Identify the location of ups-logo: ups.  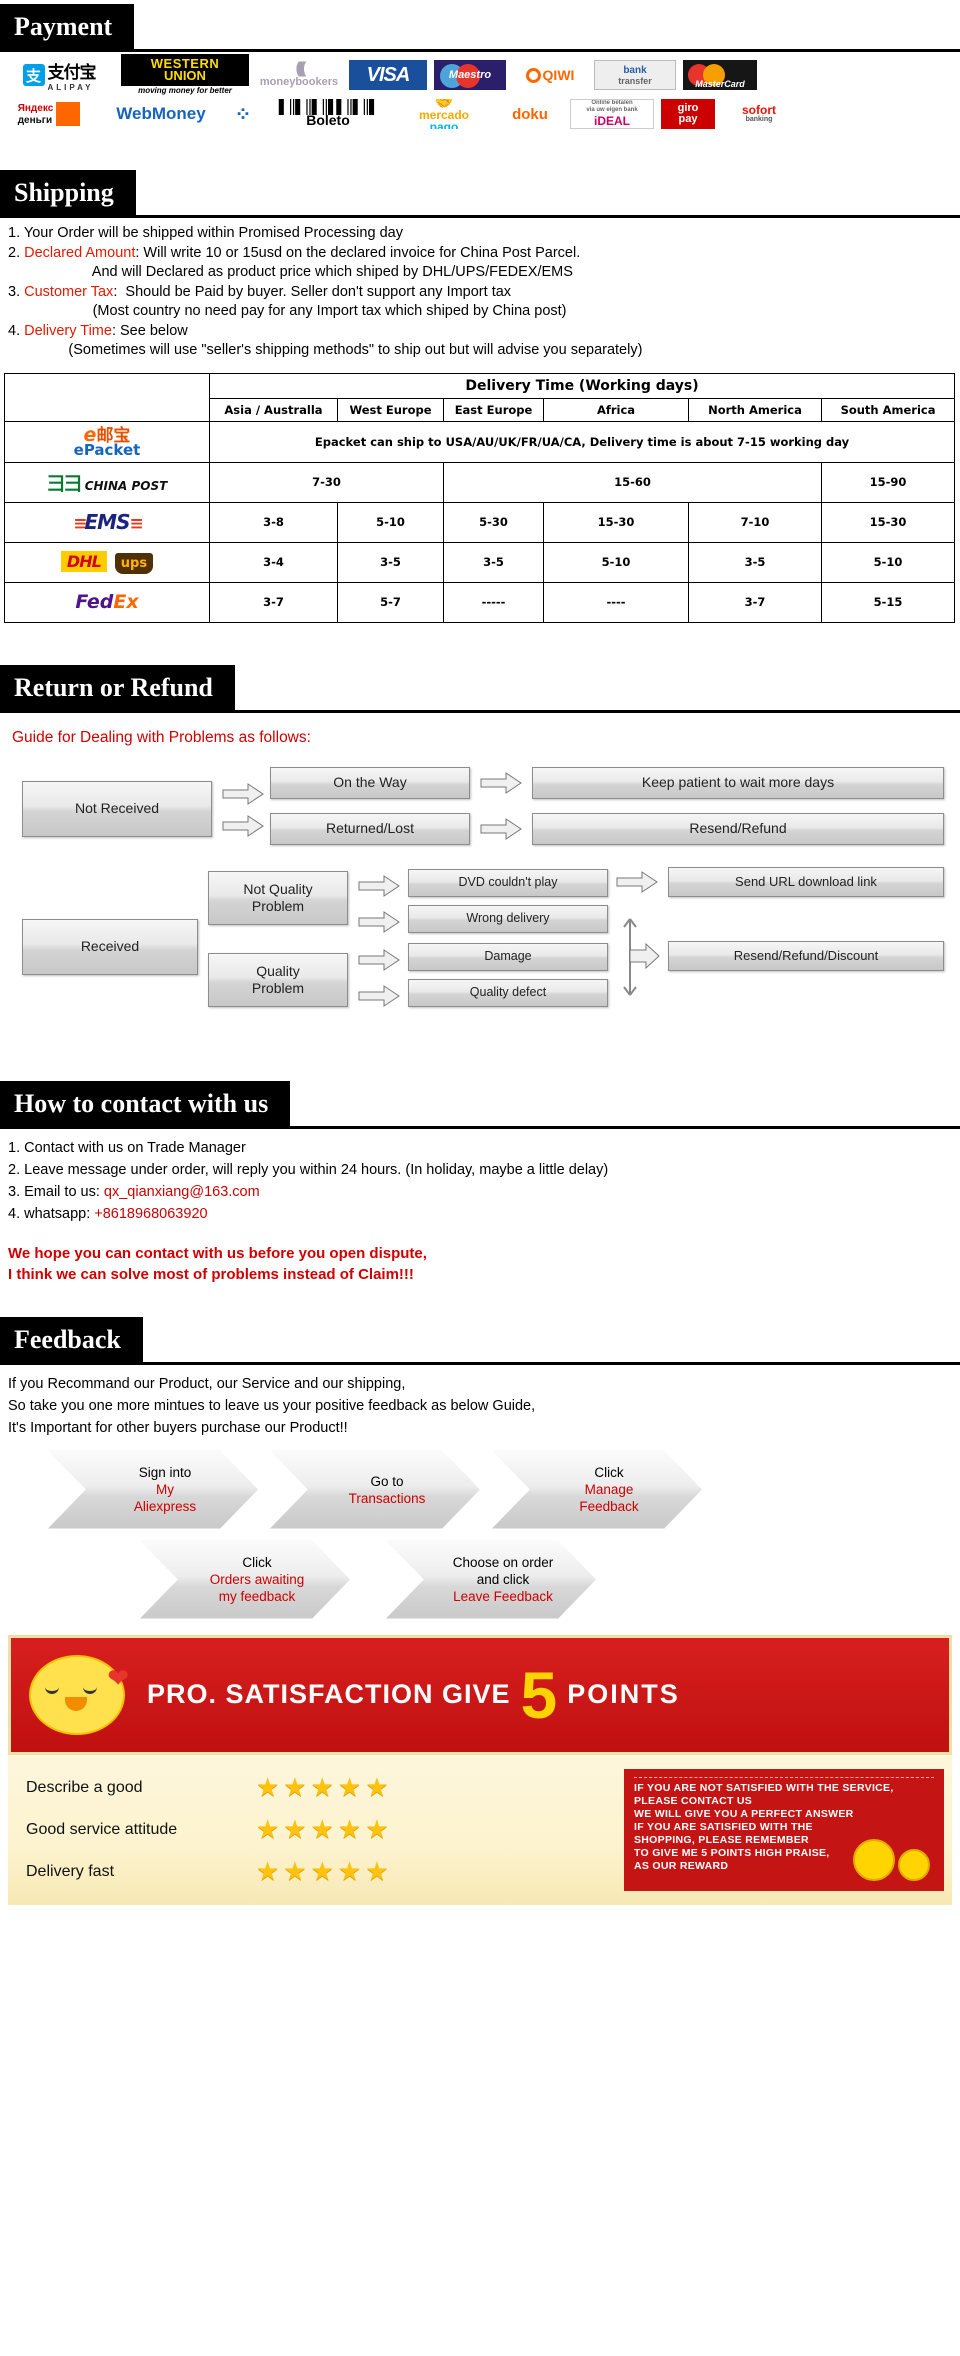
(134, 563).